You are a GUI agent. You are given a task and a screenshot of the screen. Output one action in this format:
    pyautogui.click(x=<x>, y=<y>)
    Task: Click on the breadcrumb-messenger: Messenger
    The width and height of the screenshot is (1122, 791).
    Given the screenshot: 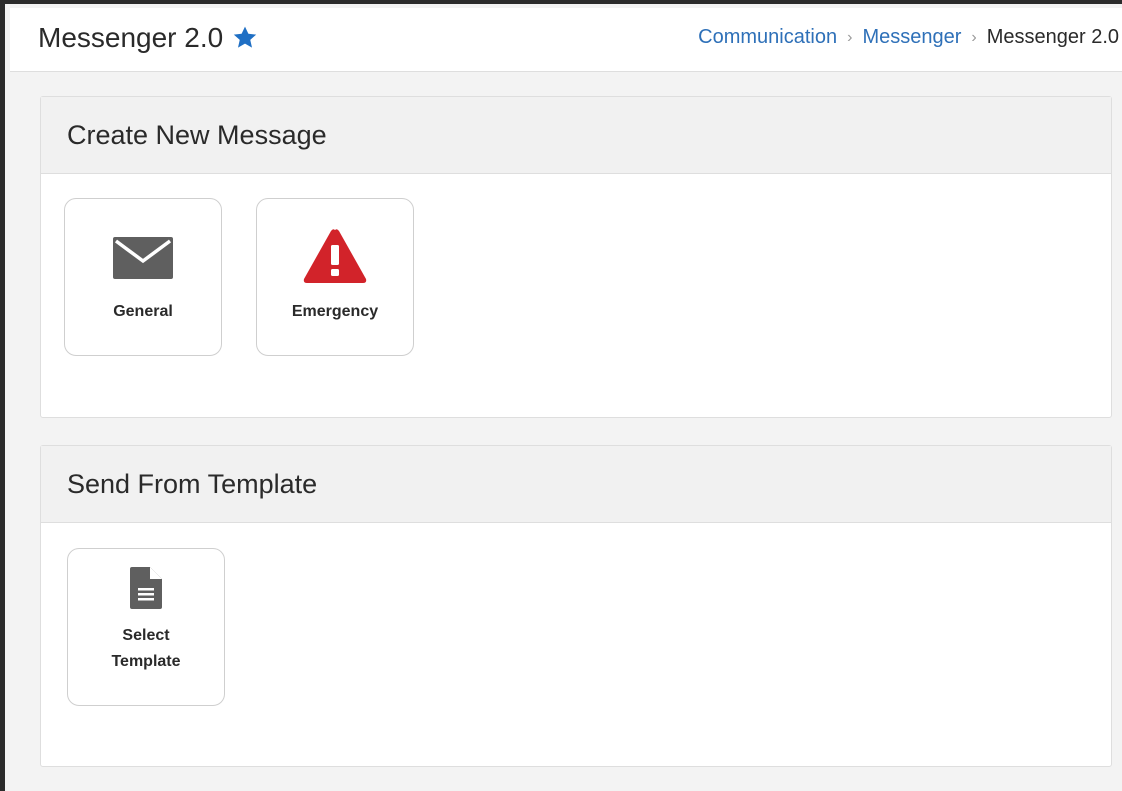 What is the action you would take?
    pyautogui.click(x=911, y=37)
    